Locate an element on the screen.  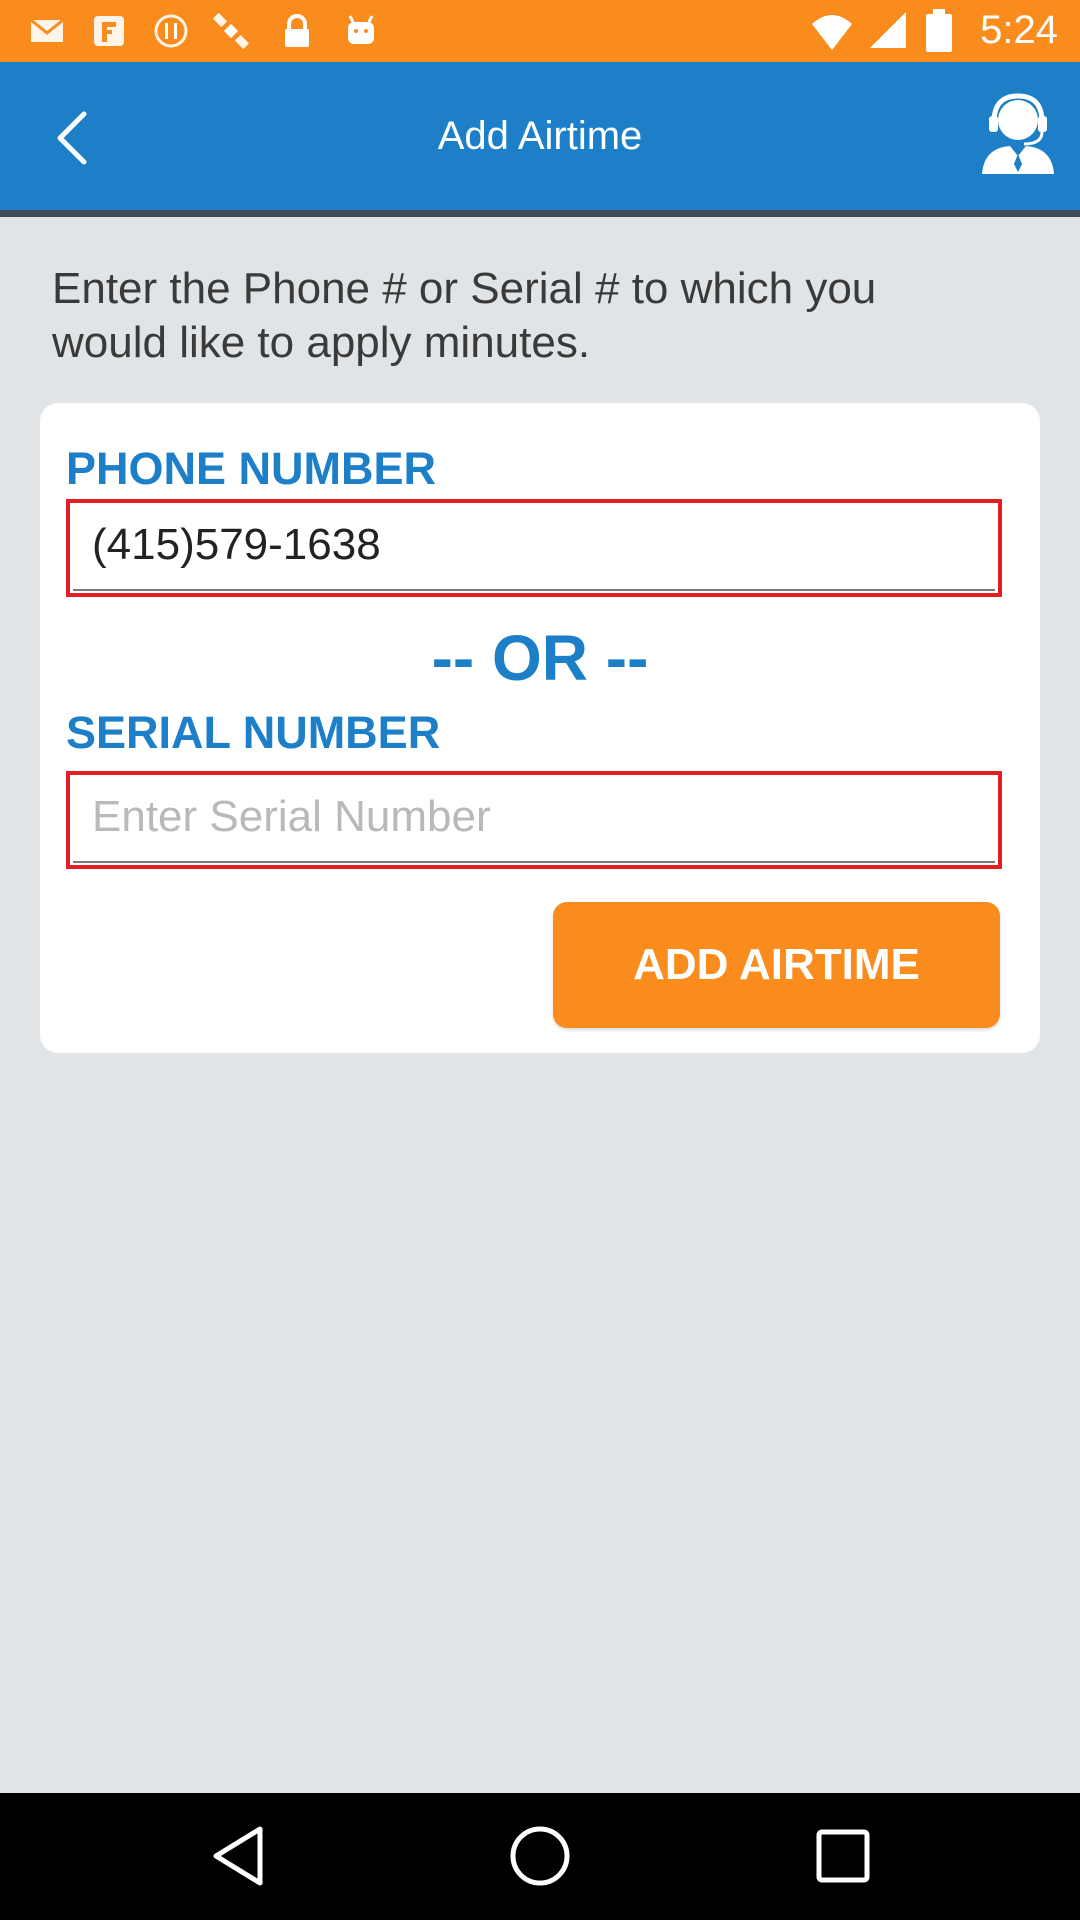
system-nav-bar is located at coordinates (540, 1856).